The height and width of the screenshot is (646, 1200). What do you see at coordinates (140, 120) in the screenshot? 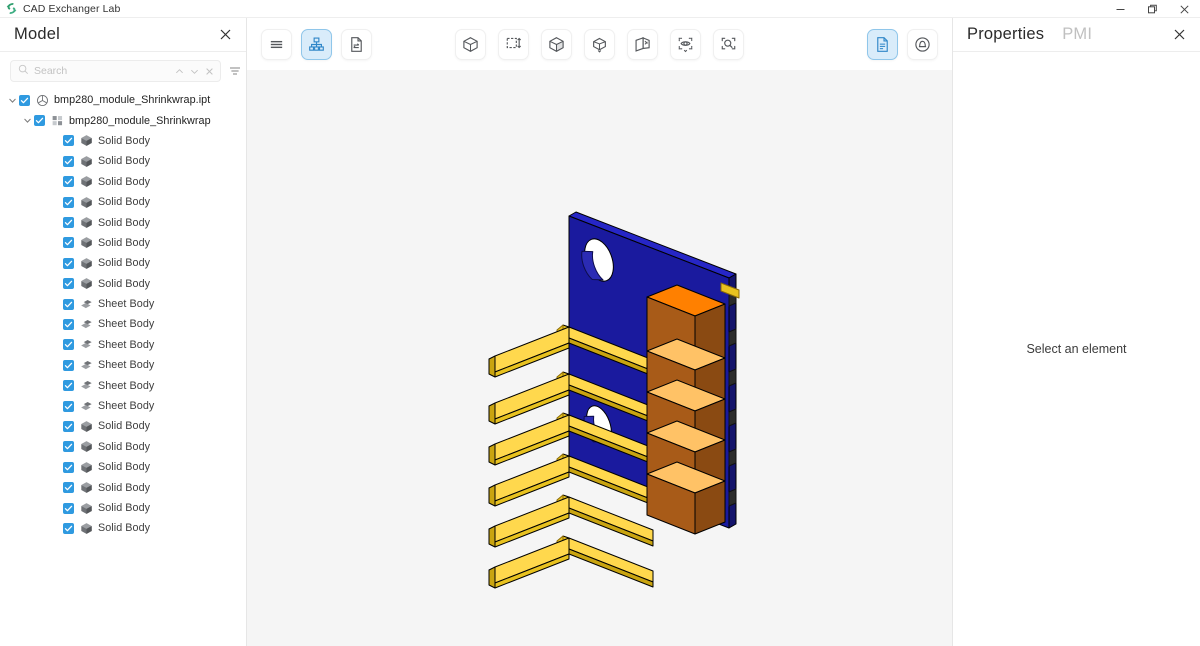
I see `tree-node-label: bmp280_module_Shrinkwrap` at bounding box center [140, 120].